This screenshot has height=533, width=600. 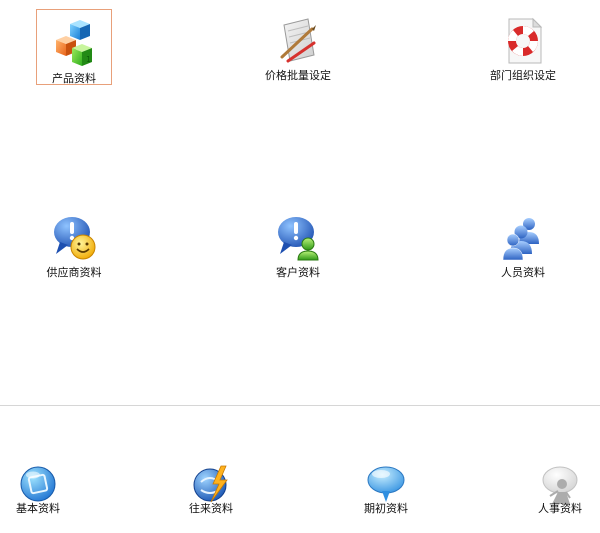 I want to click on tile-supplier-data: 供应商资料, so click(x=74, y=246).